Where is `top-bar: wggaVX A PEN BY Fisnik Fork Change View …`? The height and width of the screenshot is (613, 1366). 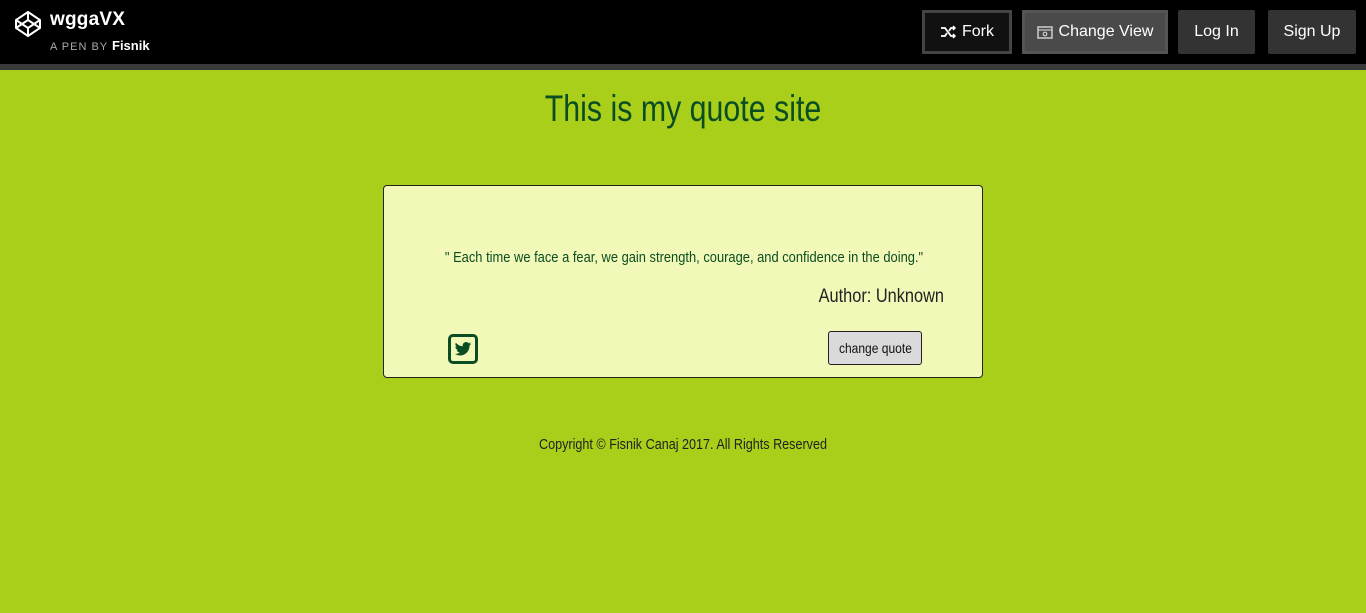 top-bar: wggaVX A PEN BY Fisnik Fork Change View … is located at coordinates (683, 32).